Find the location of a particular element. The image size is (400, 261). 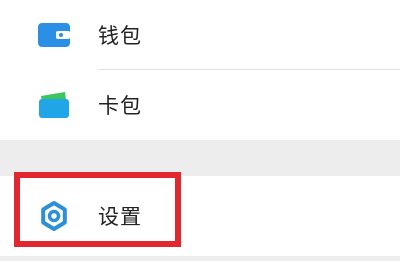

wallet-icon is located at coordinates (54, 35).